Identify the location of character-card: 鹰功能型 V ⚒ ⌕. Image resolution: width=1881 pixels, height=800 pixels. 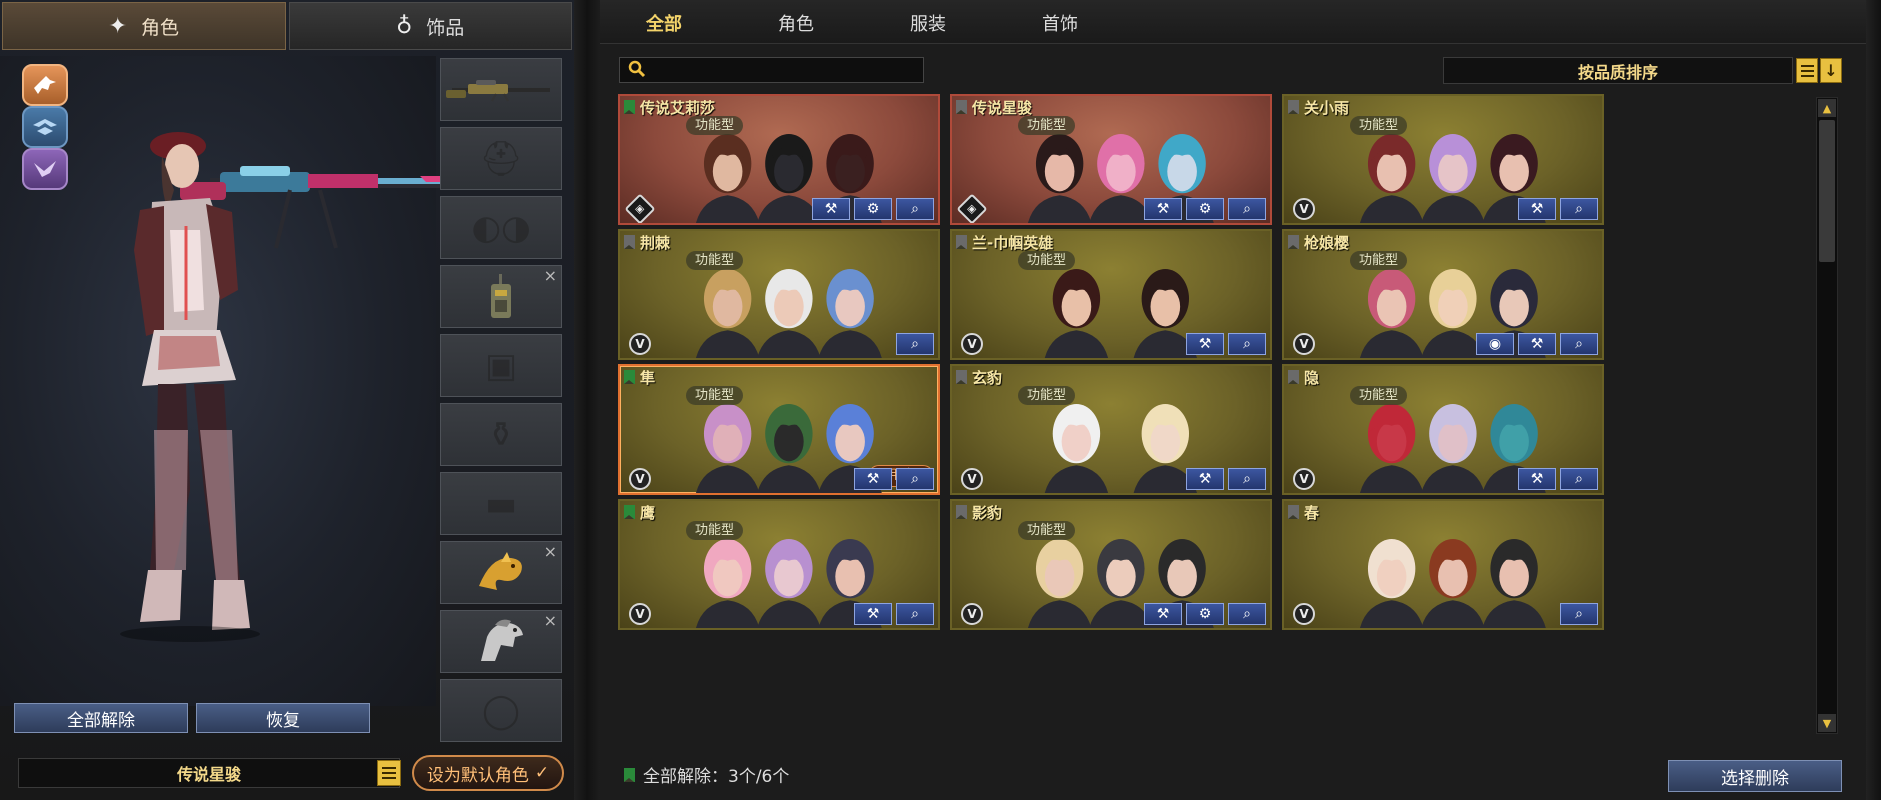
(779, 564).